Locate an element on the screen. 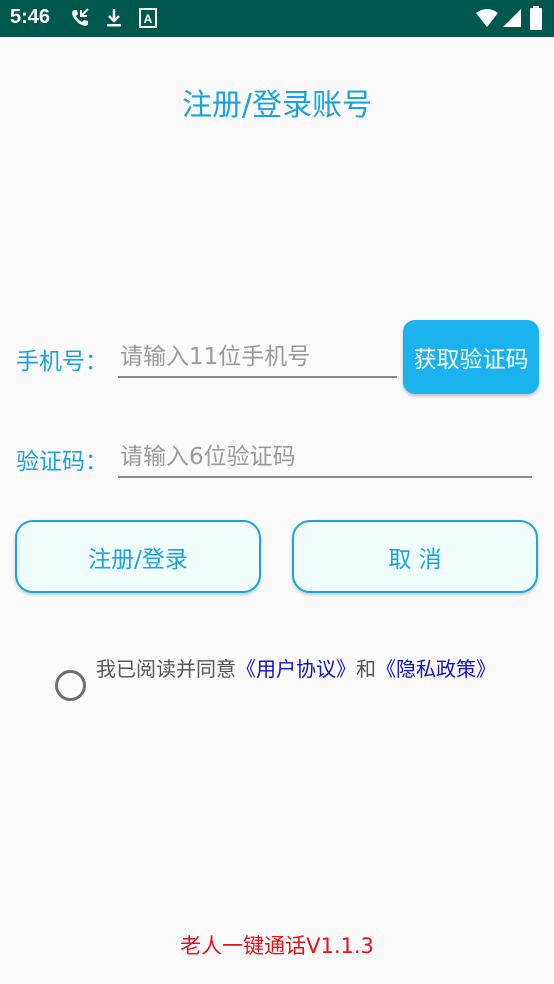 Image resolution: width=554 pixels, height=984 pixels. agreement-prefix: 我已阅读并同意 is located at coordinates (166, 669).